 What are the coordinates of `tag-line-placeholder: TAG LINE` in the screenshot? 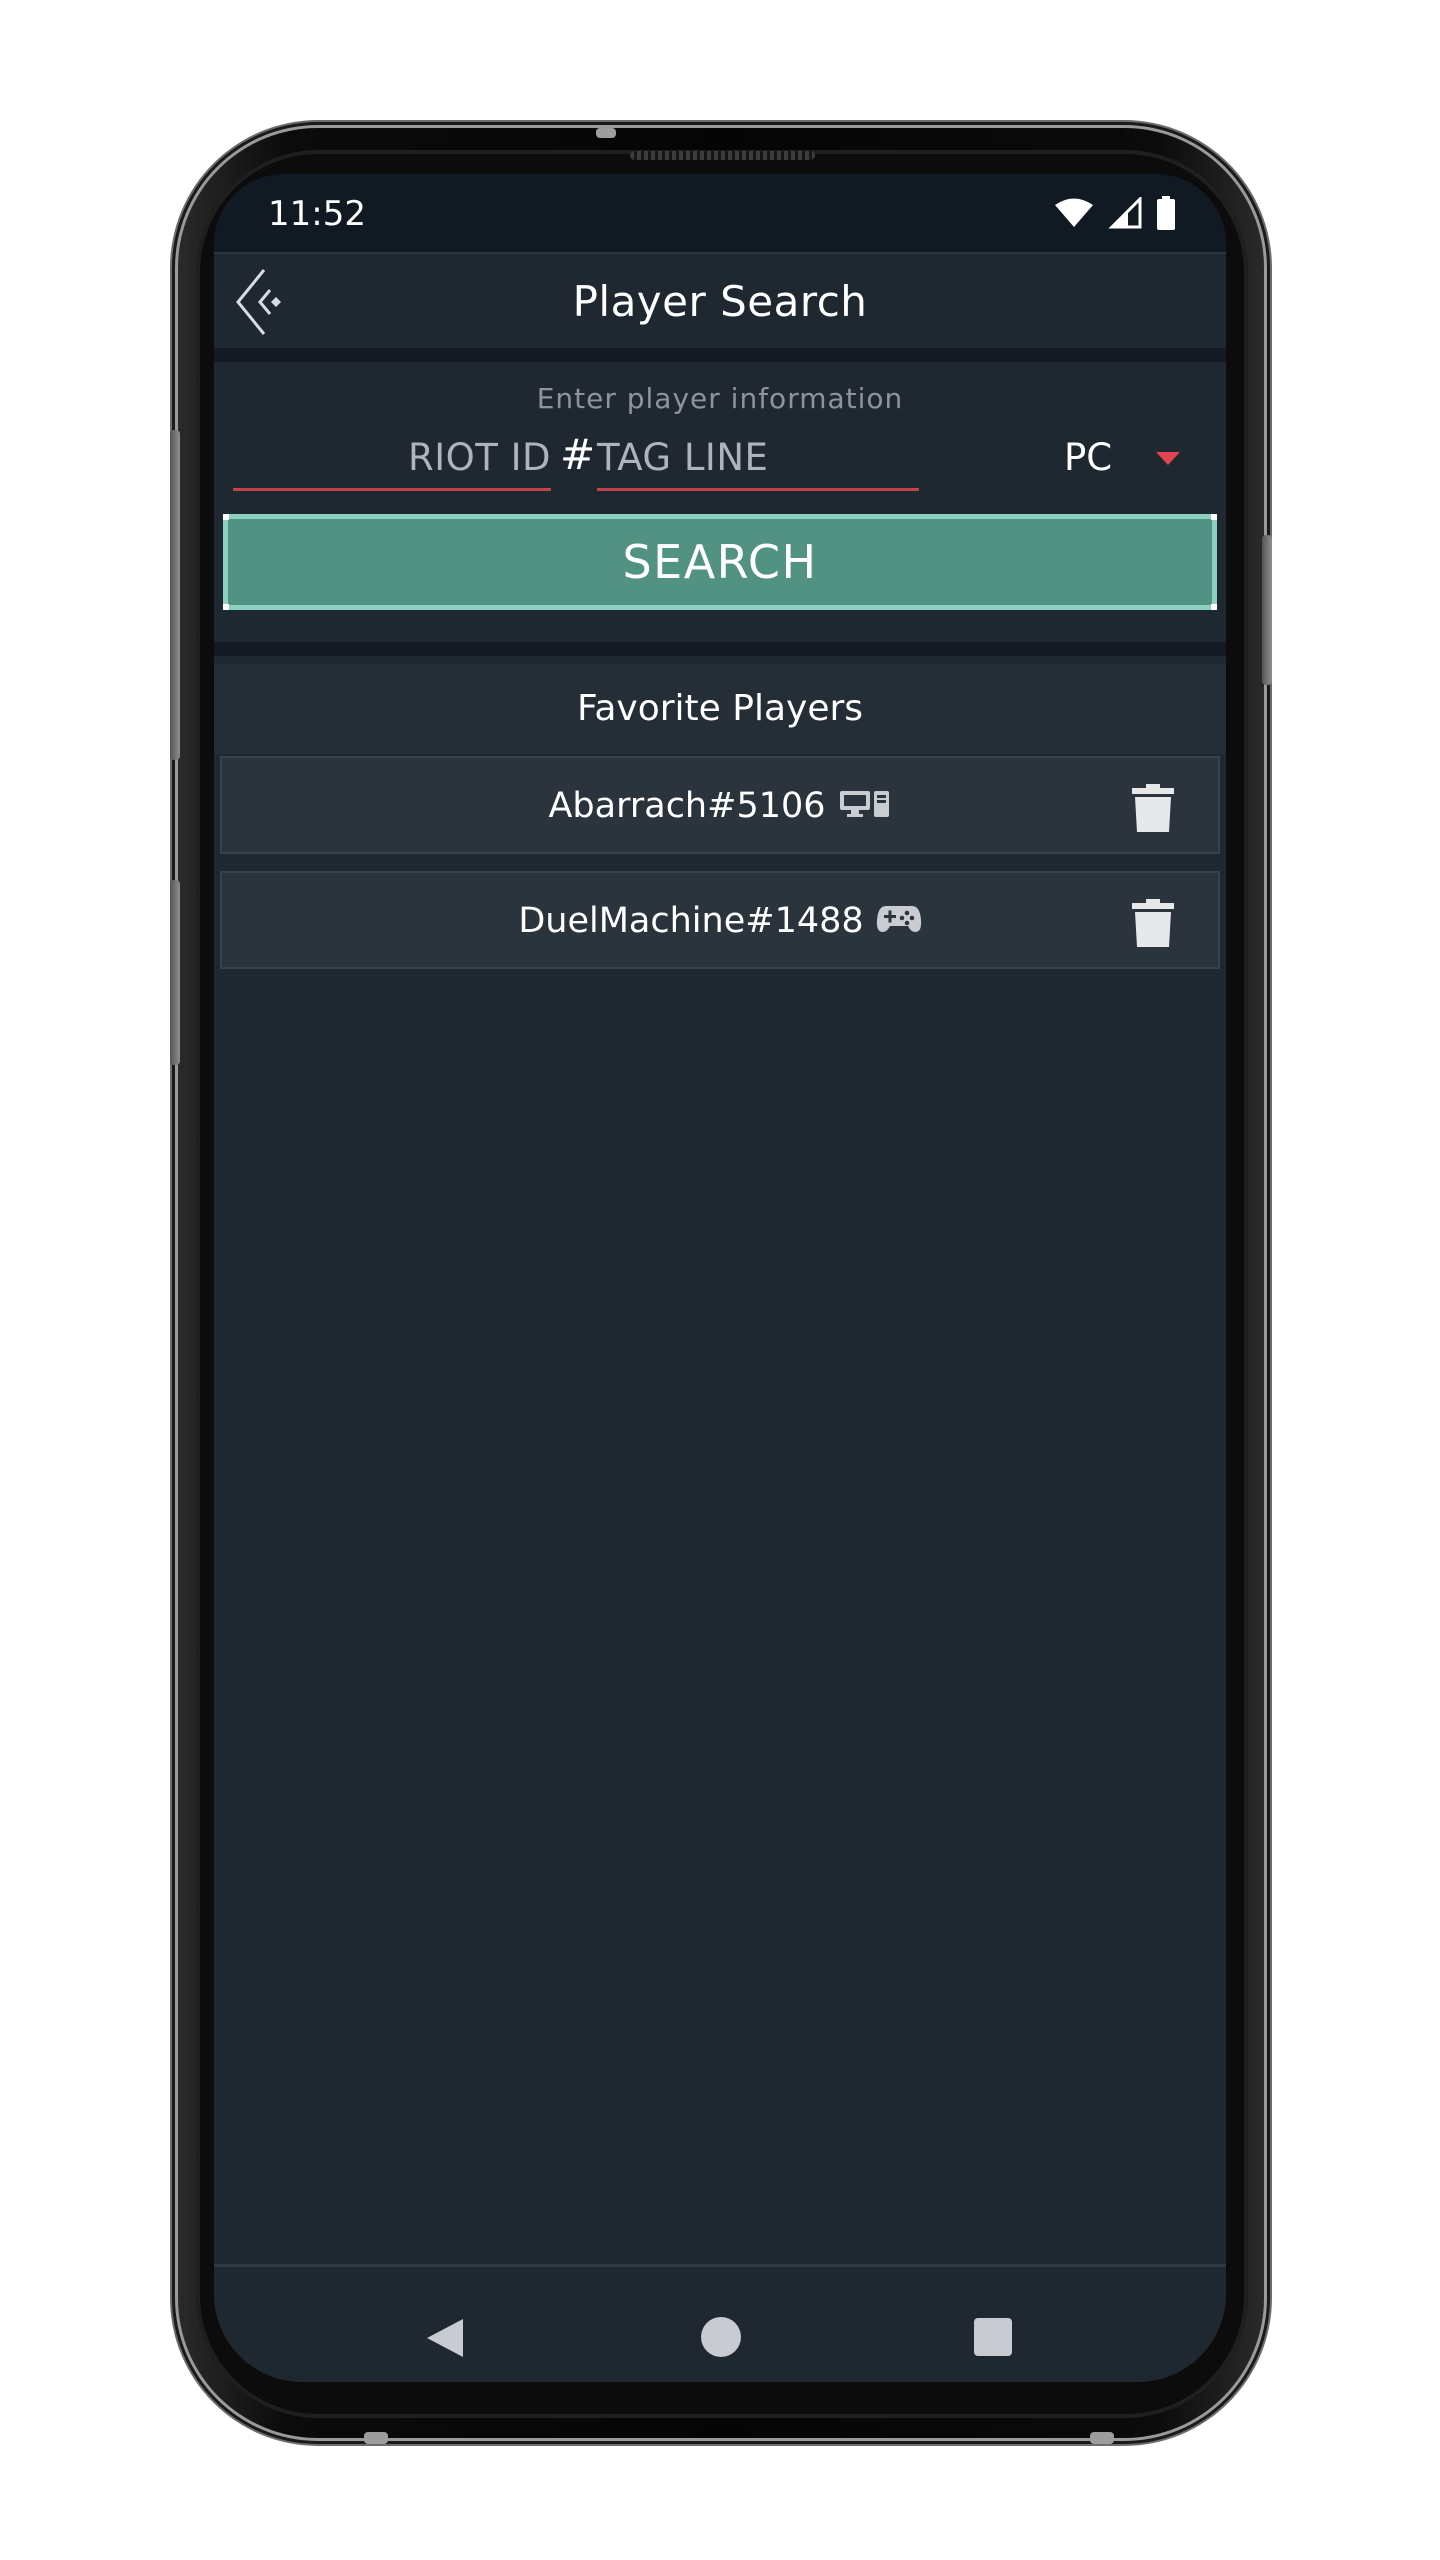 It's located at (683, 457).